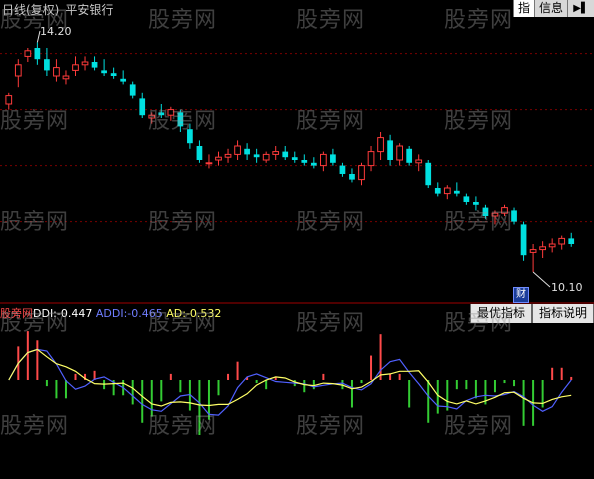  What do you see at coordinates (541, 279) in the screenshot?
I see `low-leader` at bounding box center [541, 279].